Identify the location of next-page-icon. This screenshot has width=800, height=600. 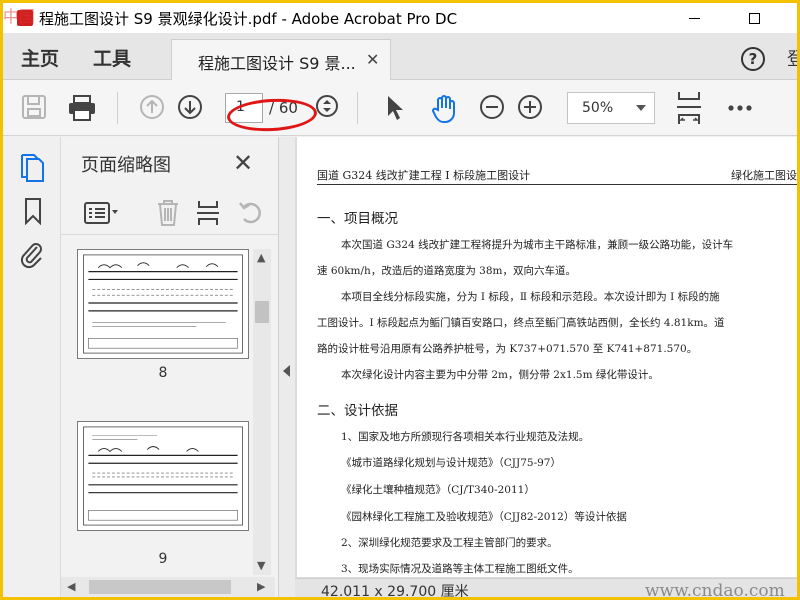
(190, 107).